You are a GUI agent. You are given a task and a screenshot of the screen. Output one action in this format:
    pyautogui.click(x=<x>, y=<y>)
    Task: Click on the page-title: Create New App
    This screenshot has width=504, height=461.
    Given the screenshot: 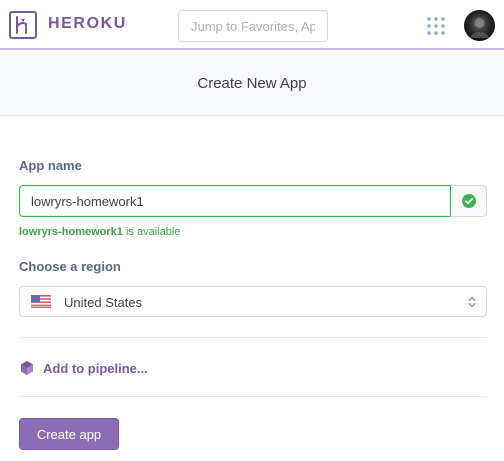 What is the action you would take?
    pyautogui.click(x=252, y=83)
    